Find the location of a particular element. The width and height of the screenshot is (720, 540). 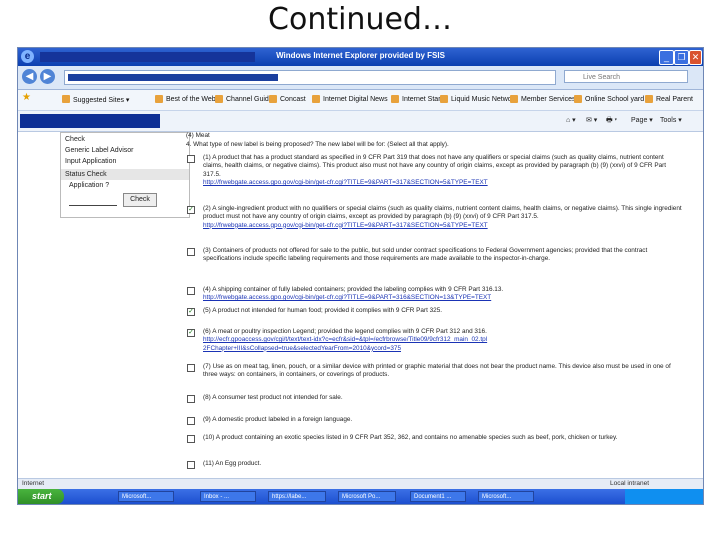

zone-text: Local intranet is located at coordinates (630, 483).